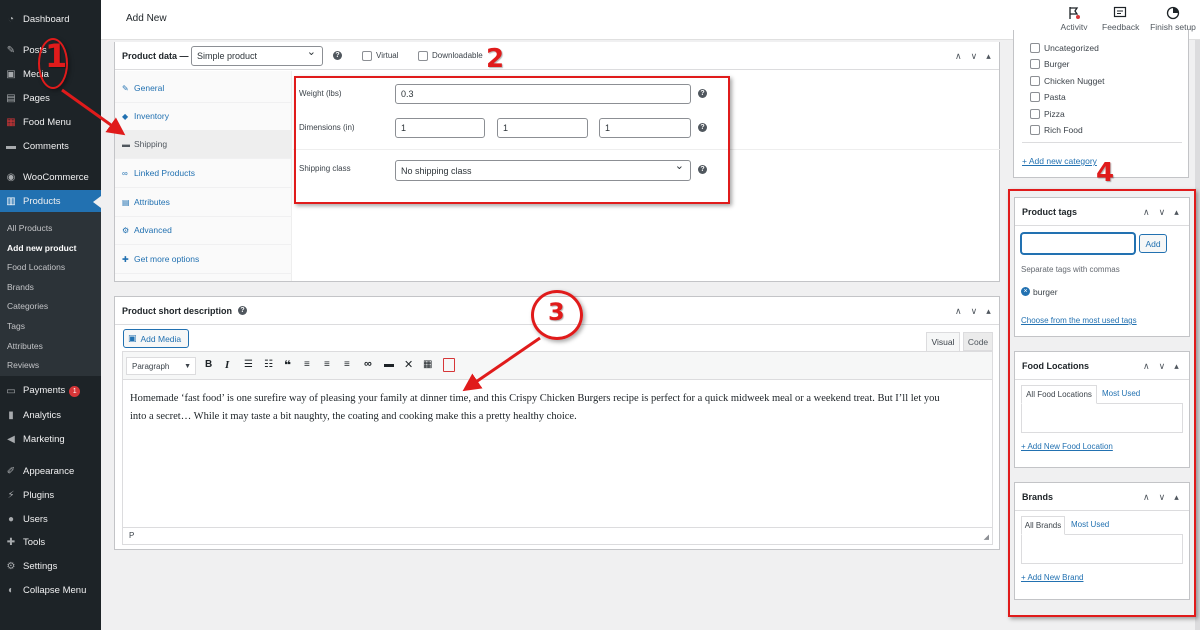  I want to click on annotation-number-4: 4, so click(1105, 173).